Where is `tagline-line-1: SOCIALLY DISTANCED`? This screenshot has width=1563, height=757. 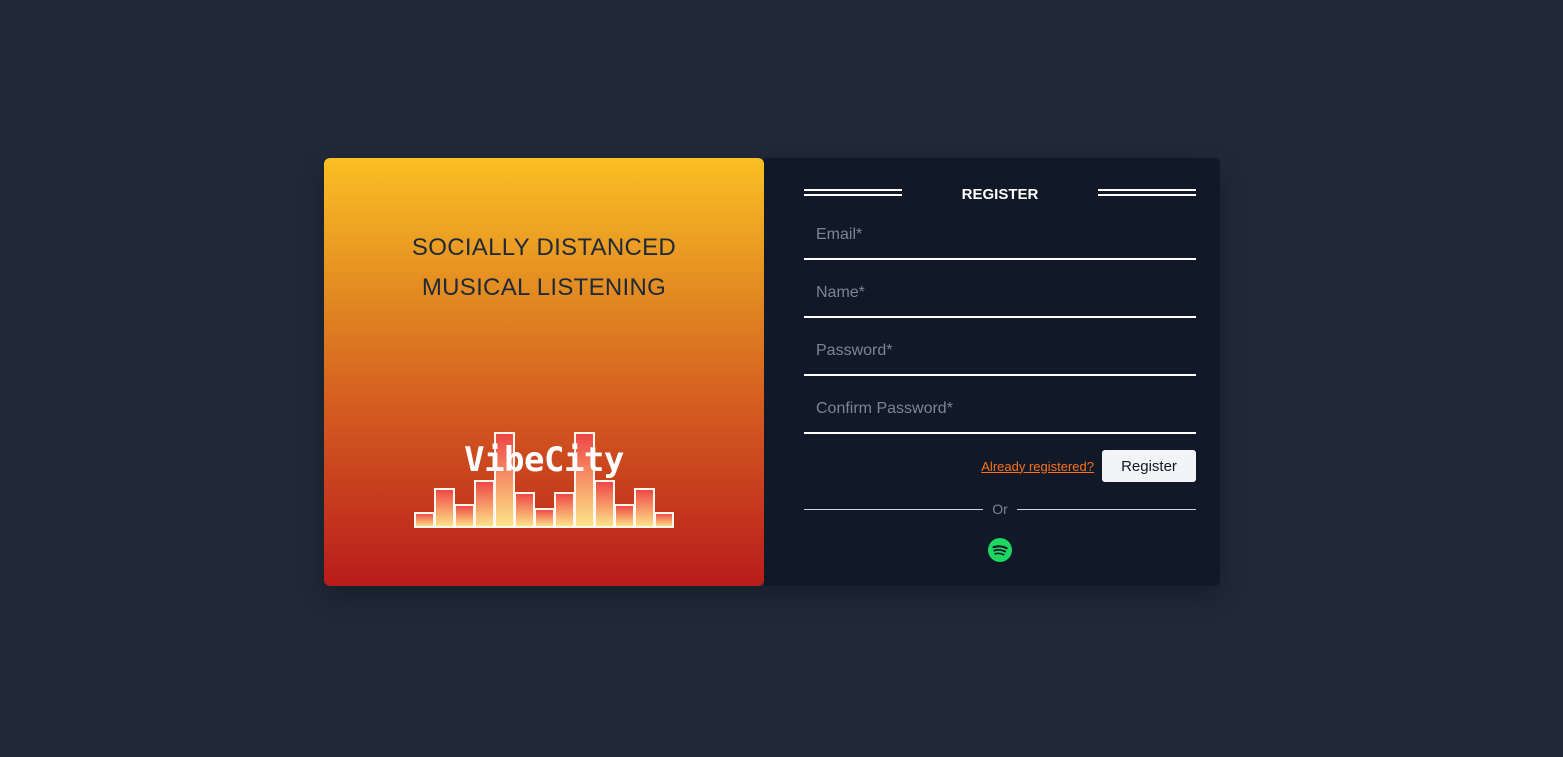
tagline-line-1: SOCIALLY DISTANCED is located at coordinates (544, 247).